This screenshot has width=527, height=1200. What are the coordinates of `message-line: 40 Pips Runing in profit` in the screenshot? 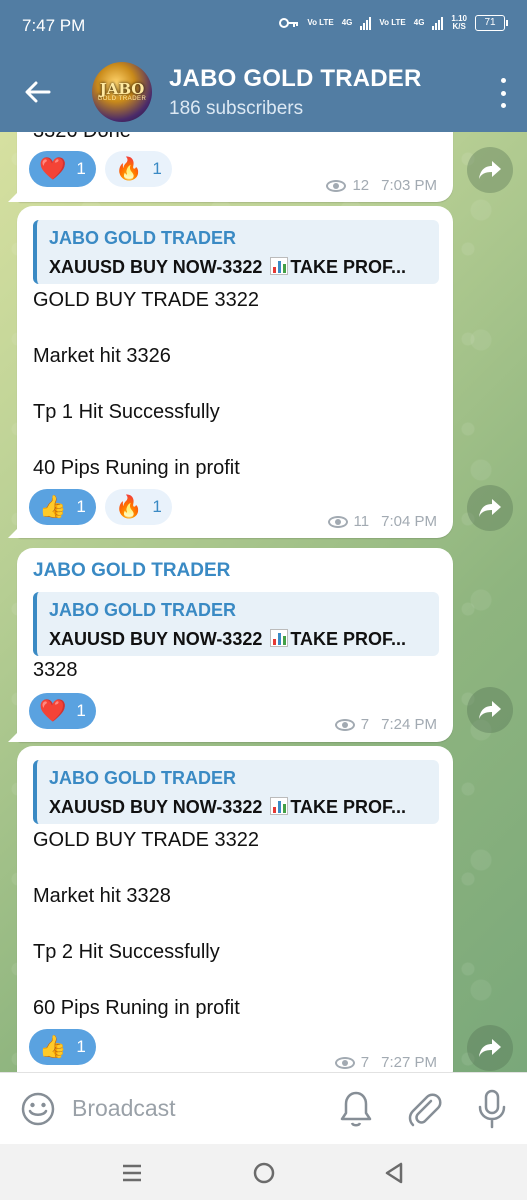 It's located at (136, 468).